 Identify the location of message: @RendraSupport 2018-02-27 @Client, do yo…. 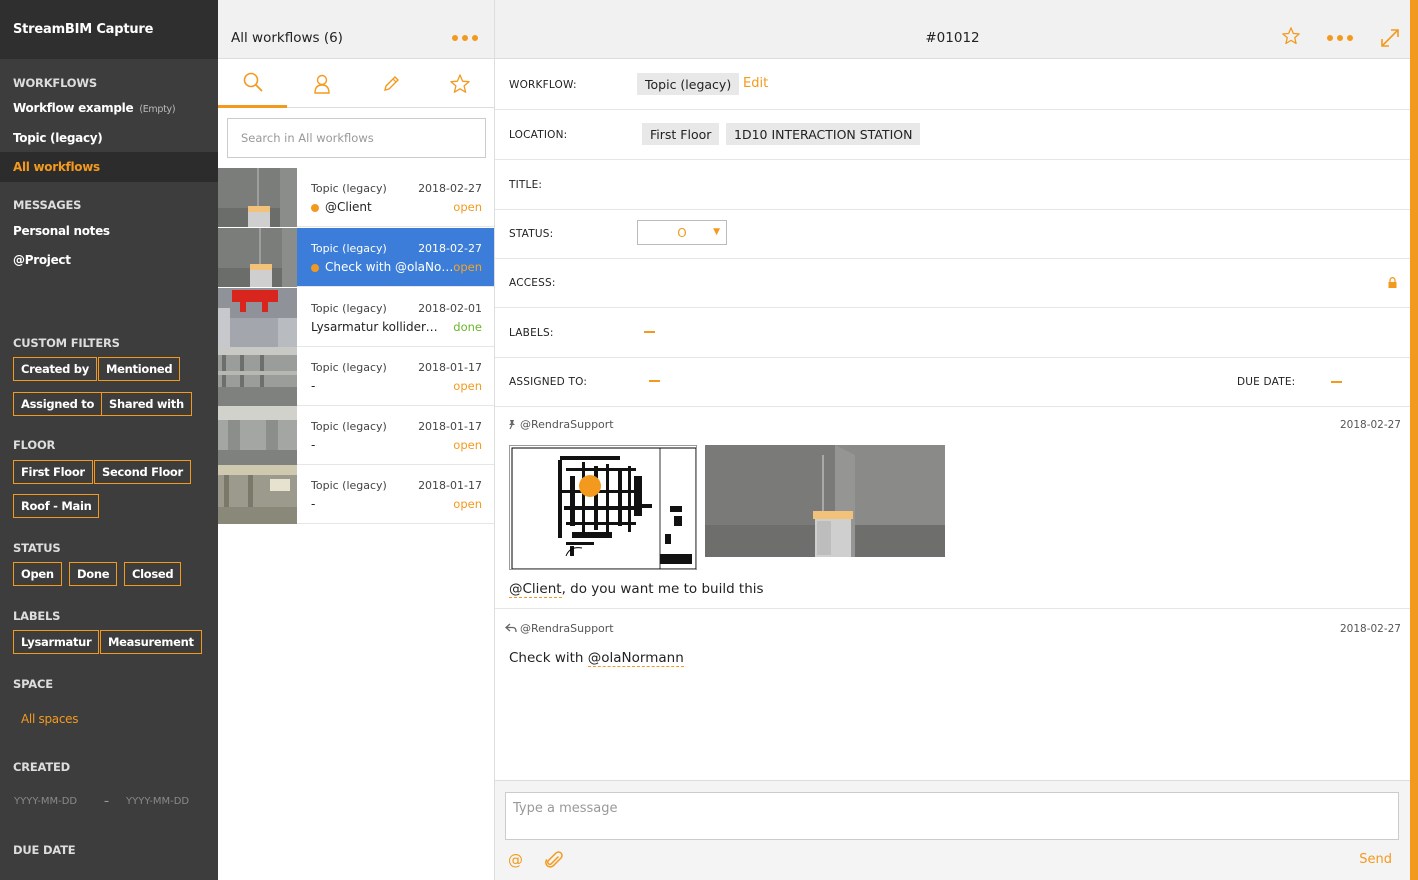
(952, 508).